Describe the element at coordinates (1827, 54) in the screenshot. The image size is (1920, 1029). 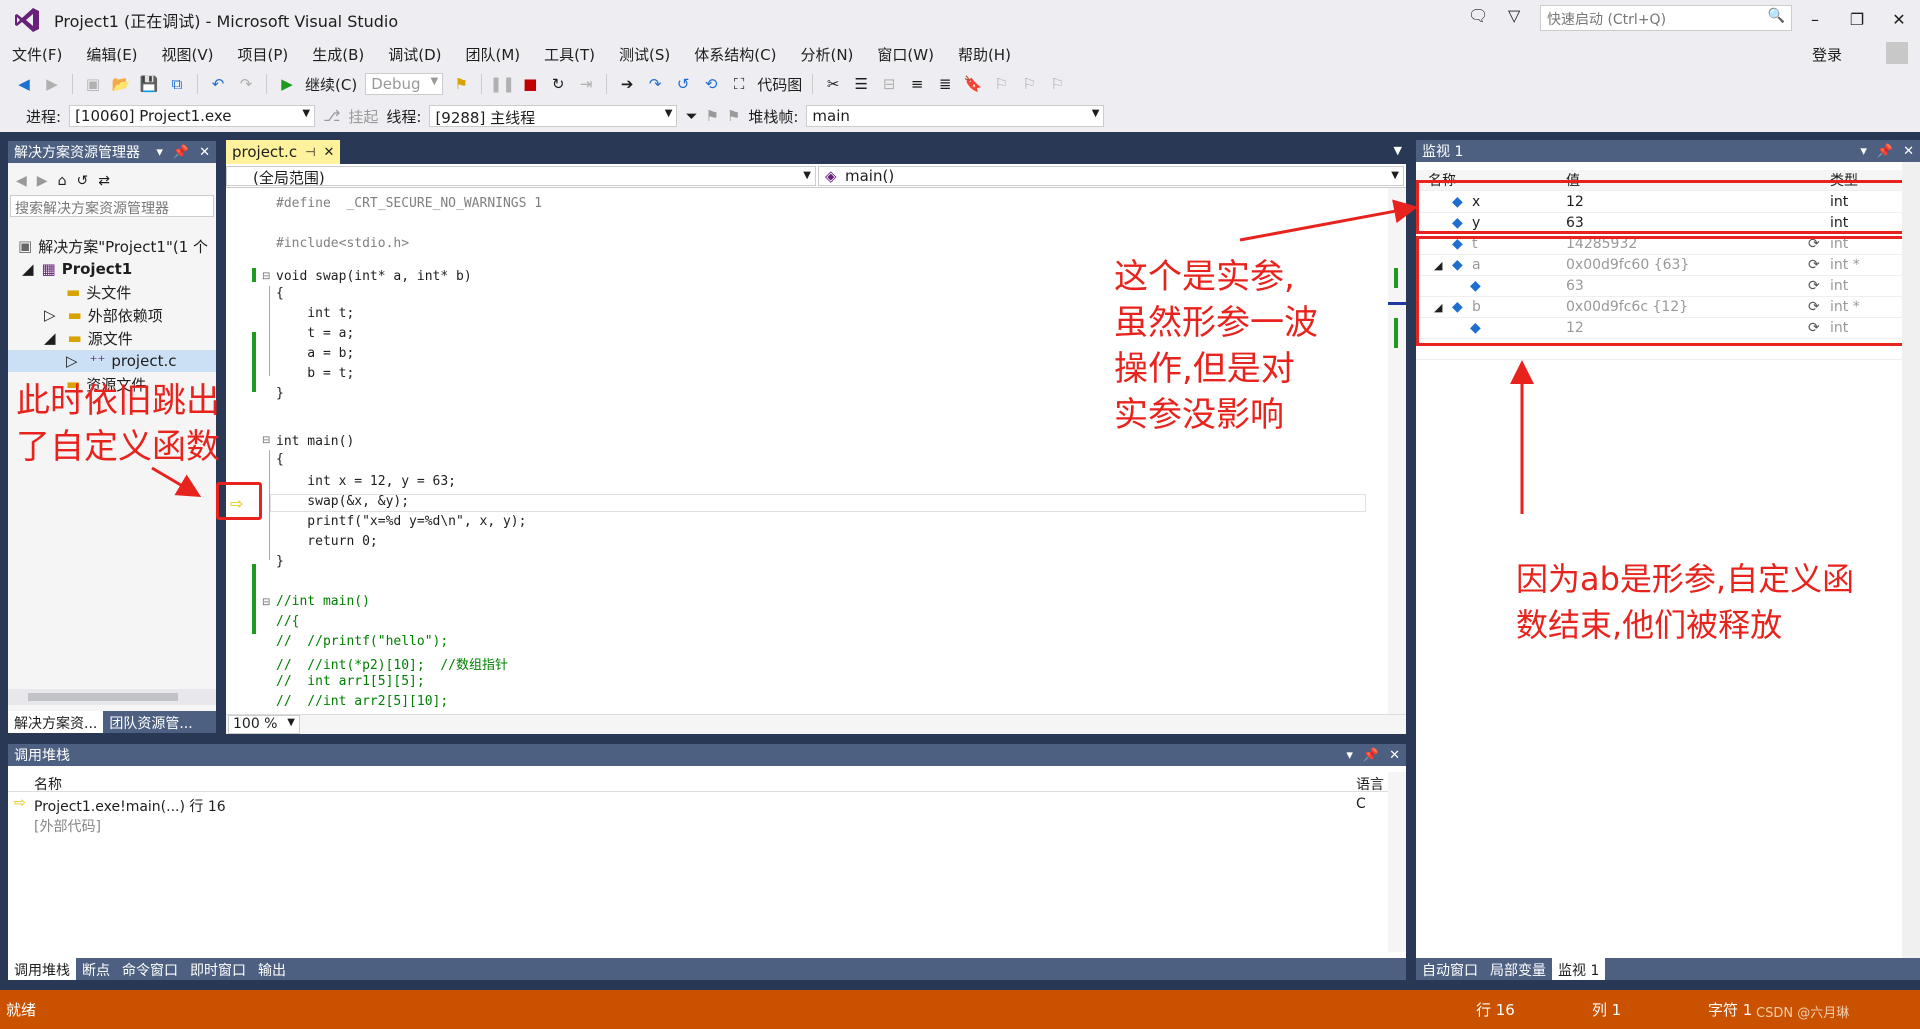
I see `login-link: 登录` at that location.